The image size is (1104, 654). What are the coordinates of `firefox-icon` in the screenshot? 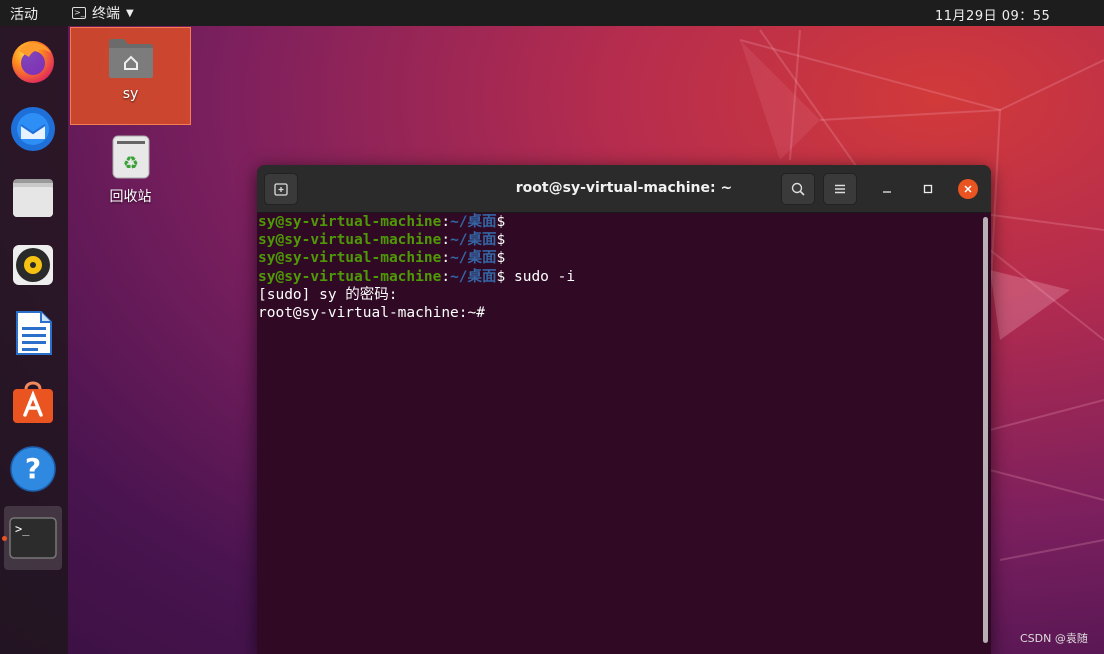 It's located at (33, 62).